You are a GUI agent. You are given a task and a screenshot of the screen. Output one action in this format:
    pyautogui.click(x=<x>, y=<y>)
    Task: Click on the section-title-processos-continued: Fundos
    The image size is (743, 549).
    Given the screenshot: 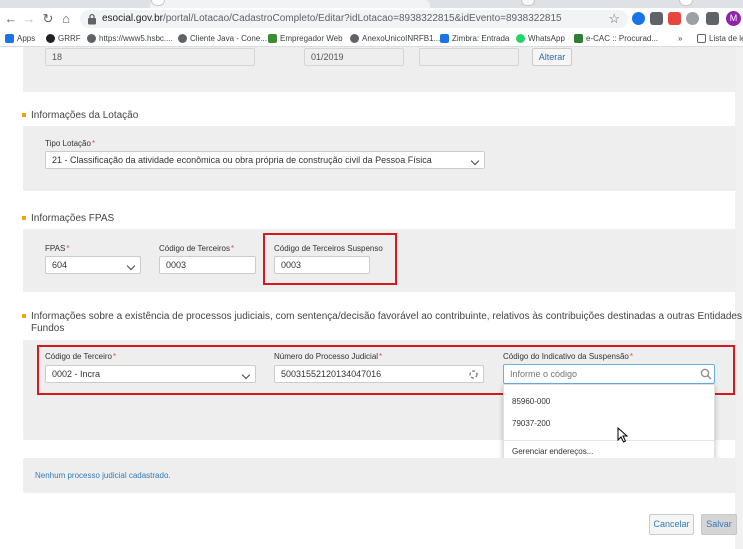 What is the action you would take?
    pyautogui.click(x=48, y=328)
    